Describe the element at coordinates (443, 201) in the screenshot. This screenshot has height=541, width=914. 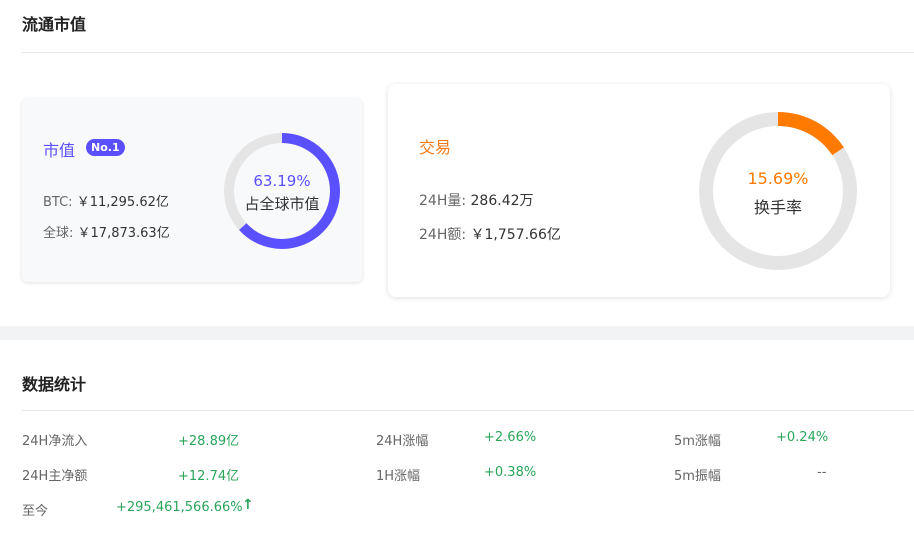
I see `volume-label: 24H量:` at that location.